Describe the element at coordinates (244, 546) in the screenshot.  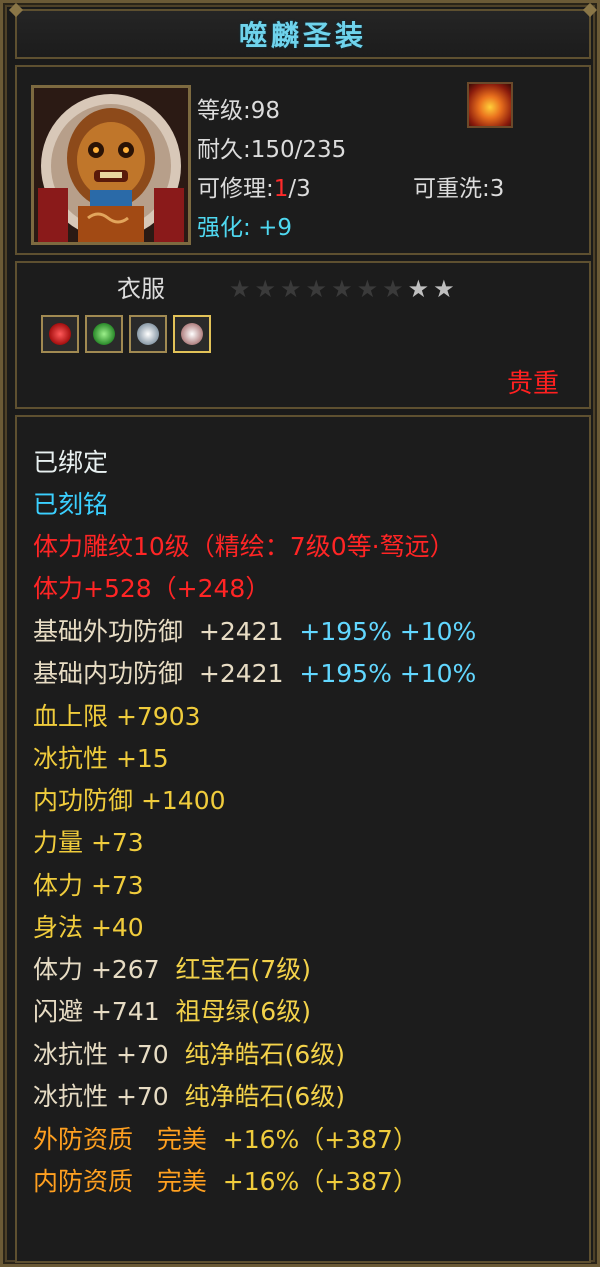
I see `carving-line: 体力雕纹10级（精绘：7级0等·驽远）` at that location.